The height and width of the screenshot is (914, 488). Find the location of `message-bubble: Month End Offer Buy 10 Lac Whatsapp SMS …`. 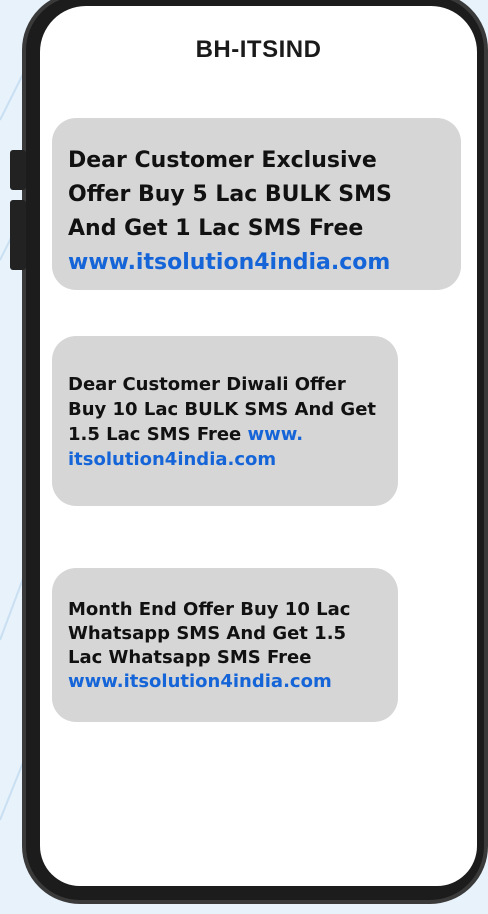

message-bubble: Month End Offer Buy 10 Lac Whatsapp SMS … is located at coordinates (225, 645).